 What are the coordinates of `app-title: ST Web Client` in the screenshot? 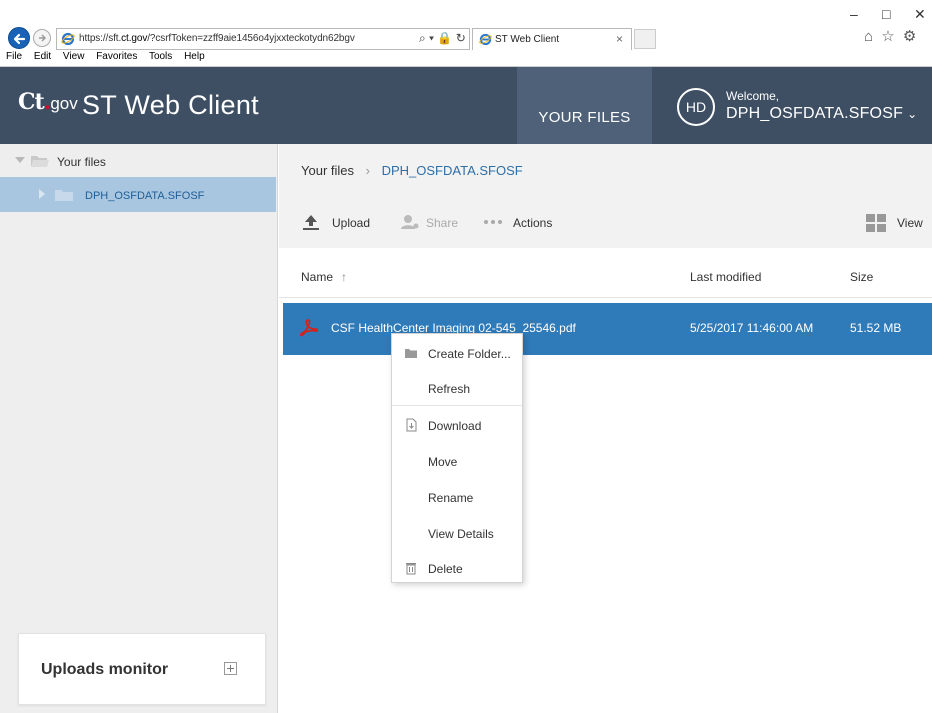 It's located at (170, 105).